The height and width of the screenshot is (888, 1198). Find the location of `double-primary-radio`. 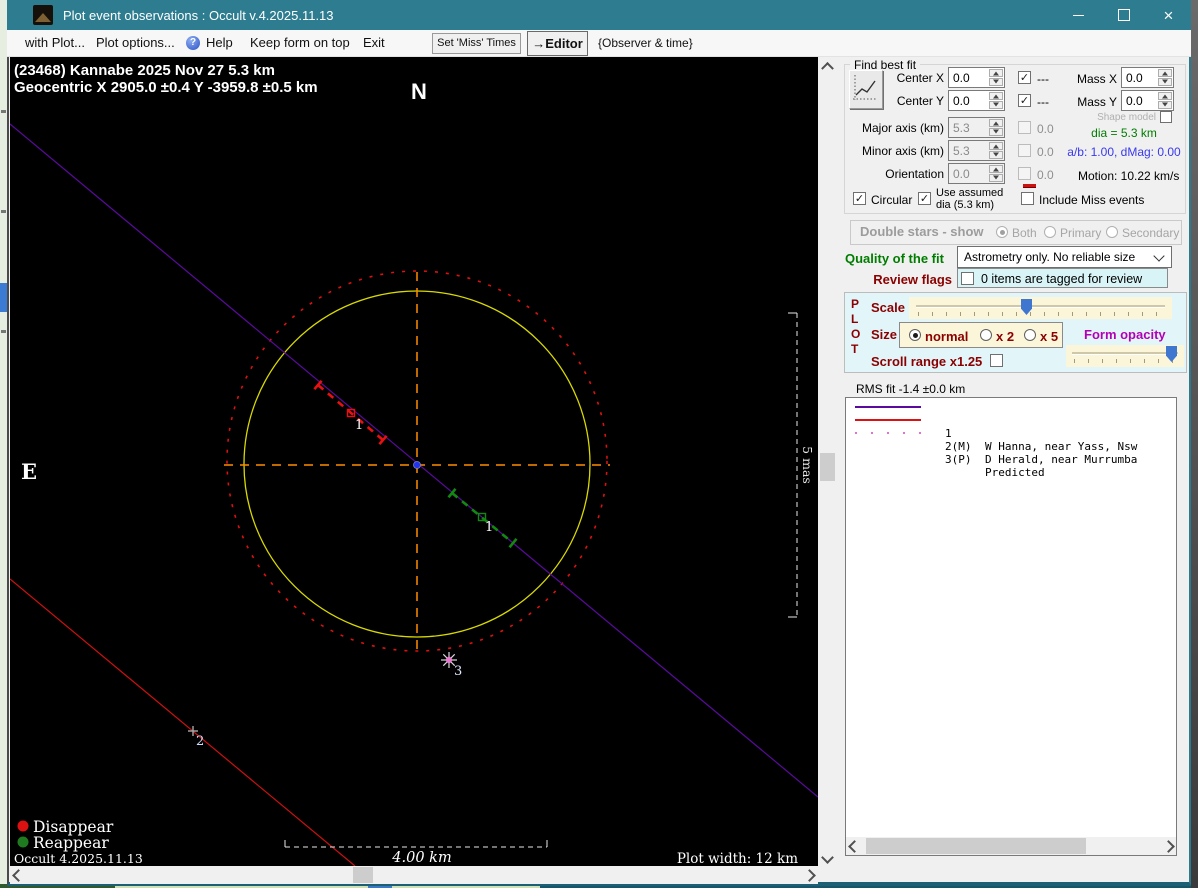

double-primary-radio is located at coordinates (1050, 232).